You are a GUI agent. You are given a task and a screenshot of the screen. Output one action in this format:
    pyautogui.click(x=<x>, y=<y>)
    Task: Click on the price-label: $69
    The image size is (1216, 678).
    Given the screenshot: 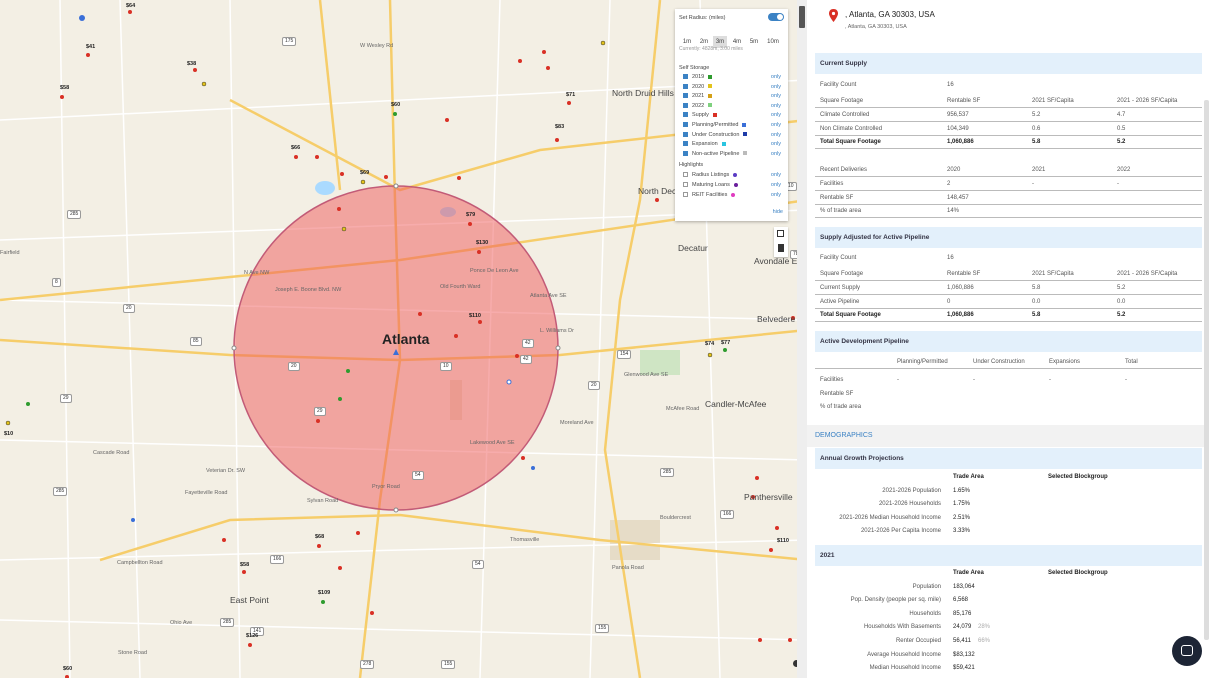 What is the action you would take?
    pyautogui.click(x=365, y=173)
    